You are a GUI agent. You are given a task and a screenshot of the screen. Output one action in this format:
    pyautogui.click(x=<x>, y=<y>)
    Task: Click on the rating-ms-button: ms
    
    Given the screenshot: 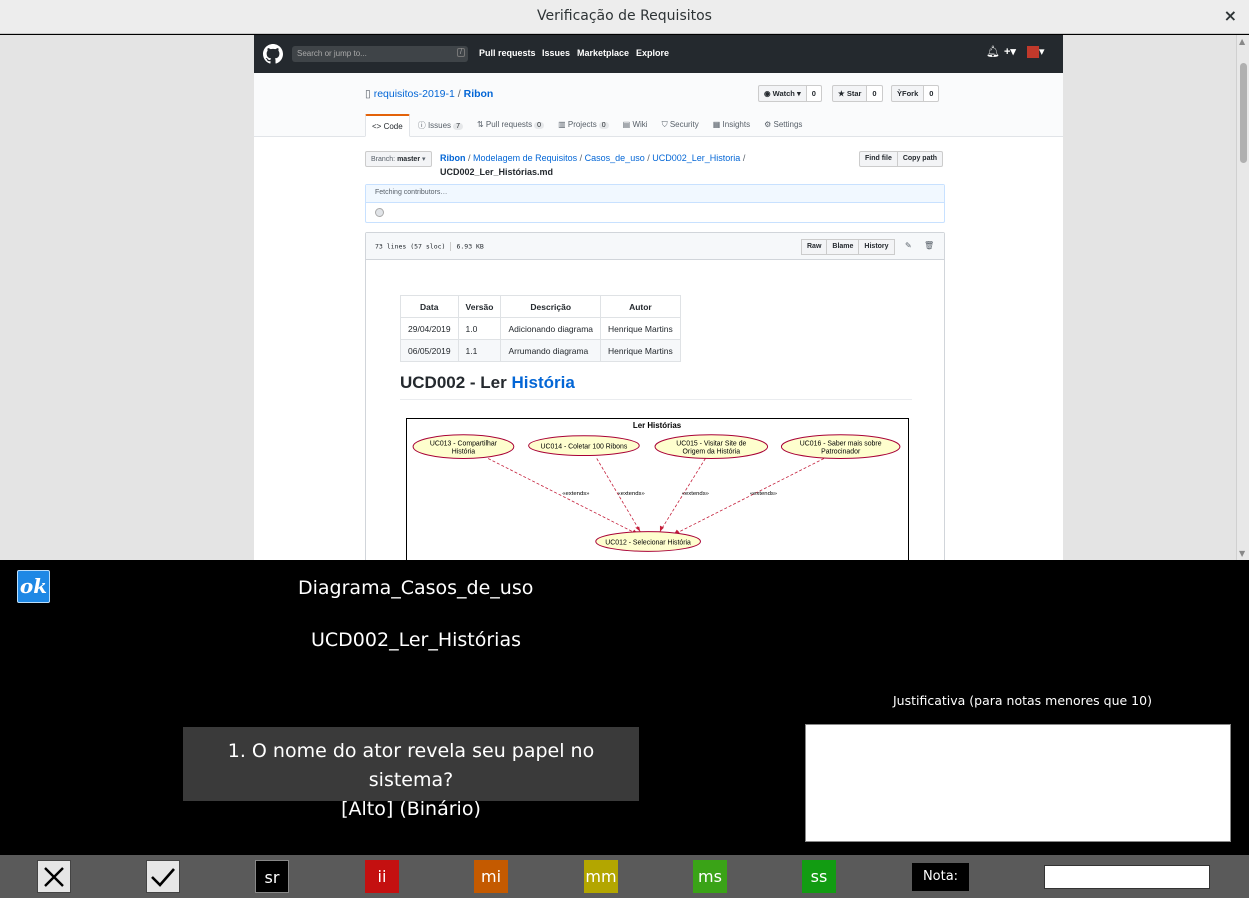 What is the action you would take?
    pyautogui.click(x=710, y=876)
    